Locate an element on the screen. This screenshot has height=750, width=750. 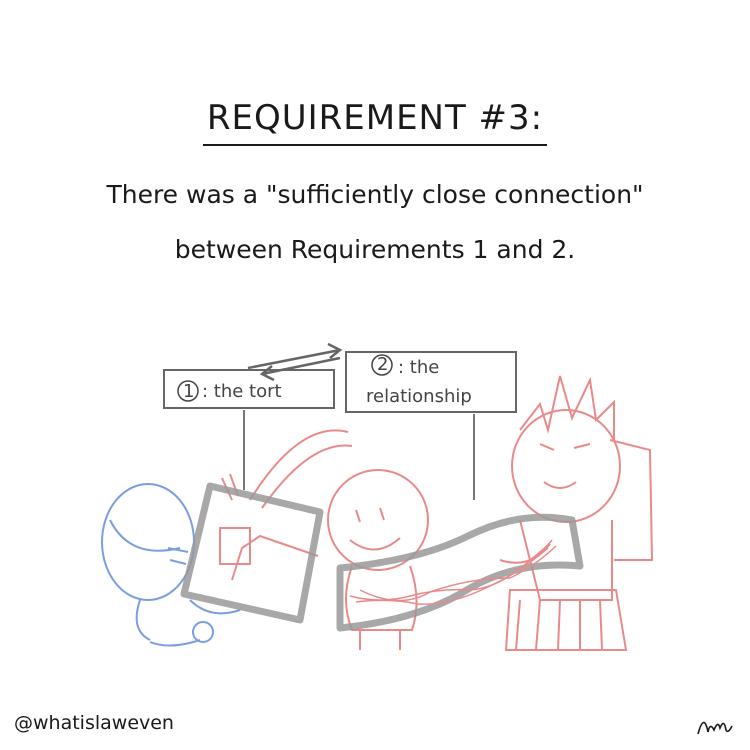
label-relationship-text2: relationship is located at coordinates (419, 396).